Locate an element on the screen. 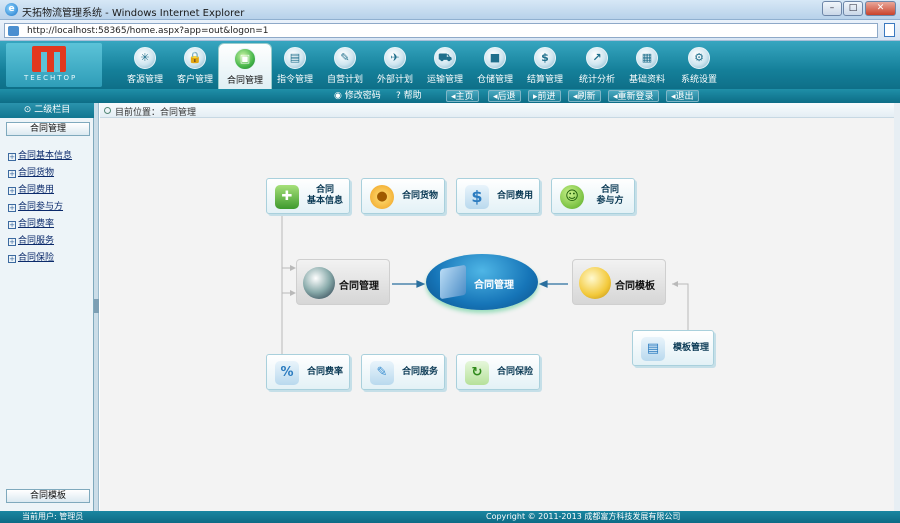 The height and width of the screenshot is (523, 900). coin-icon: ● is located at coordinates (382, 197).